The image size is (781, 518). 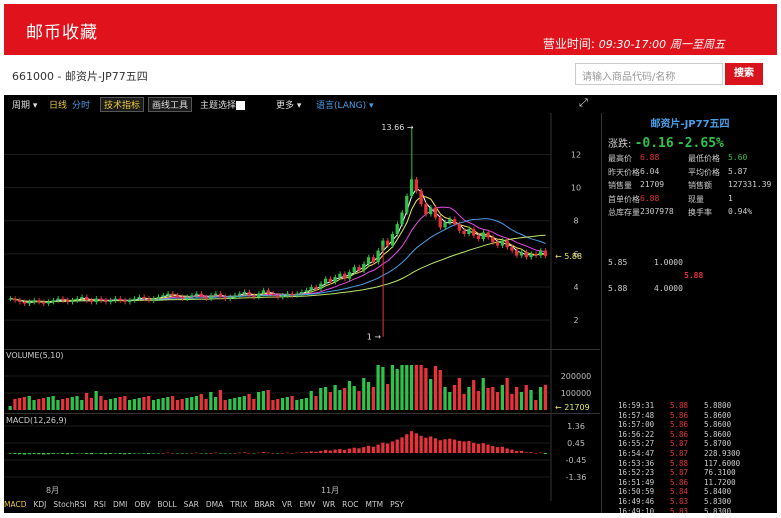 I want to click on search-input: 请输入商品代码/名称, so click(x=649, y=74).